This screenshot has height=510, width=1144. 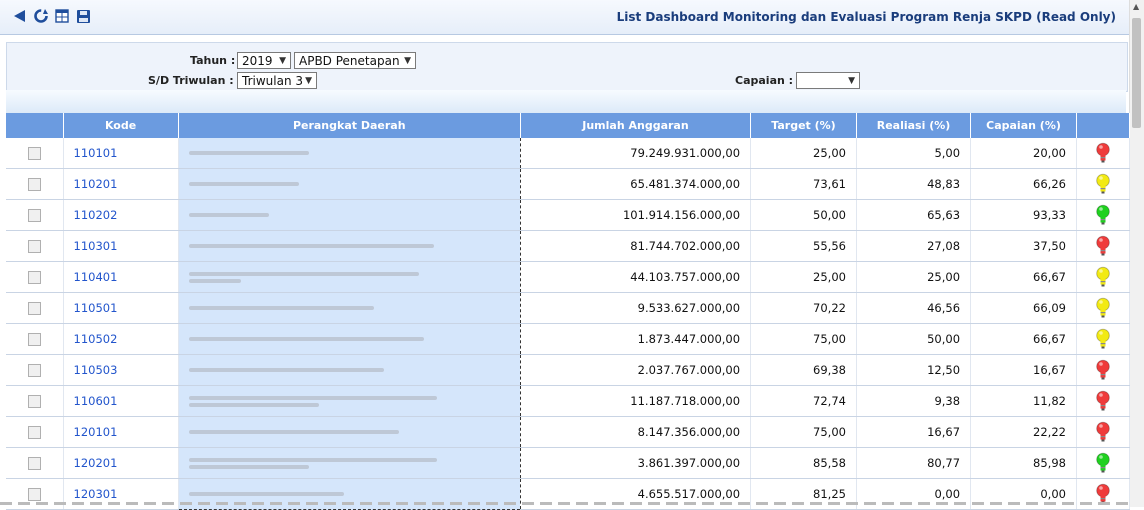 I want to click on kode-cell: 120101, so click(x=121, y=432).